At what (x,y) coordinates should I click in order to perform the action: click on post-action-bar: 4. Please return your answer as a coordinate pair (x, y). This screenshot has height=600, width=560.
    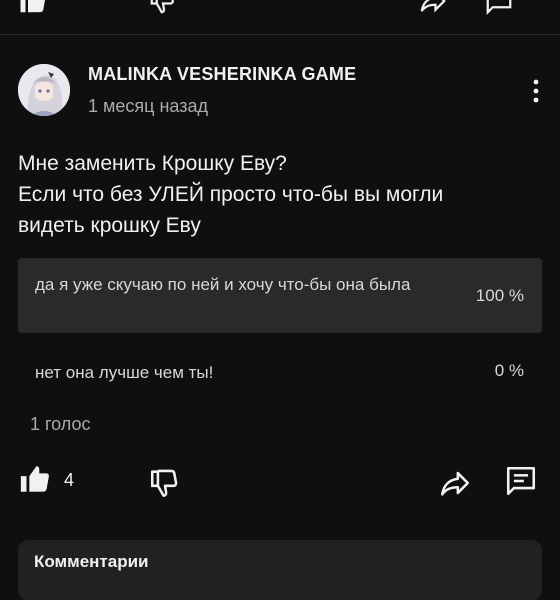
    Looking at the image, I should click on (280, 482).